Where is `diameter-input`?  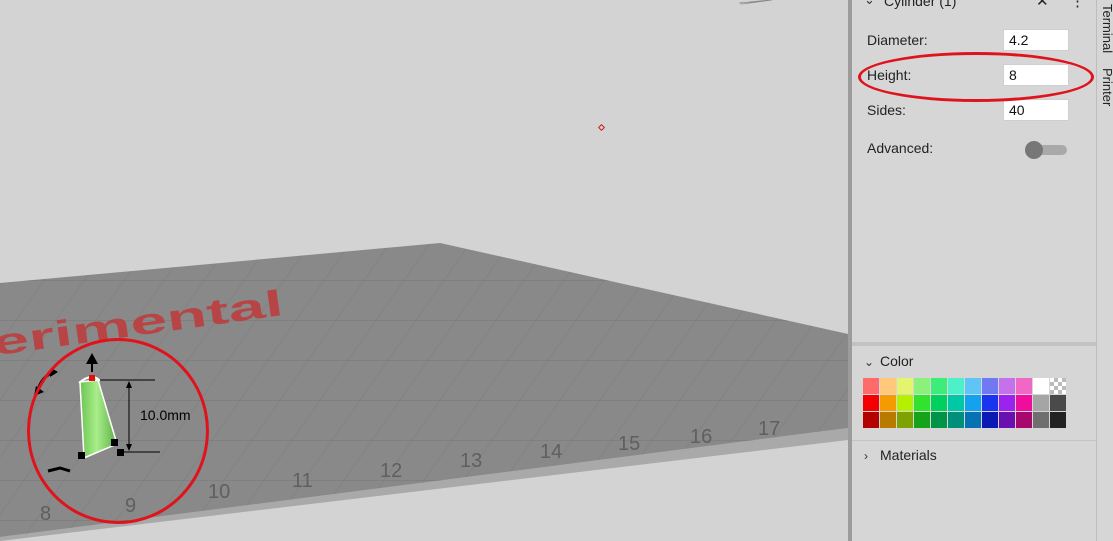 diameter-input is located at coordinates (1036, 40).